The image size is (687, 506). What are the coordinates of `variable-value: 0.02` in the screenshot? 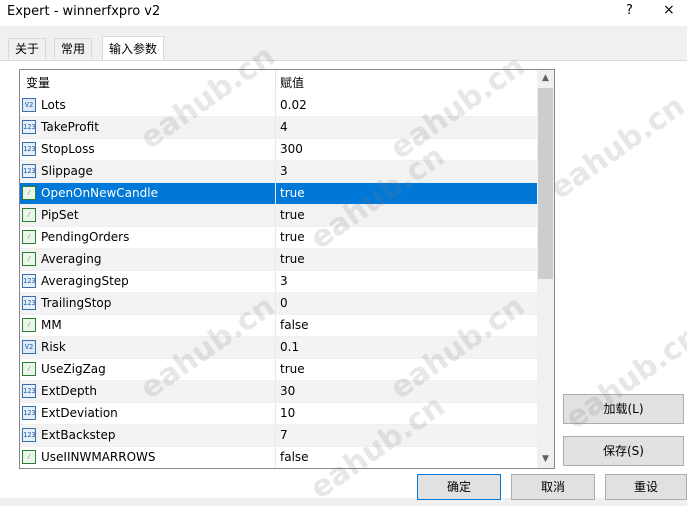 It's located at (293, 105).